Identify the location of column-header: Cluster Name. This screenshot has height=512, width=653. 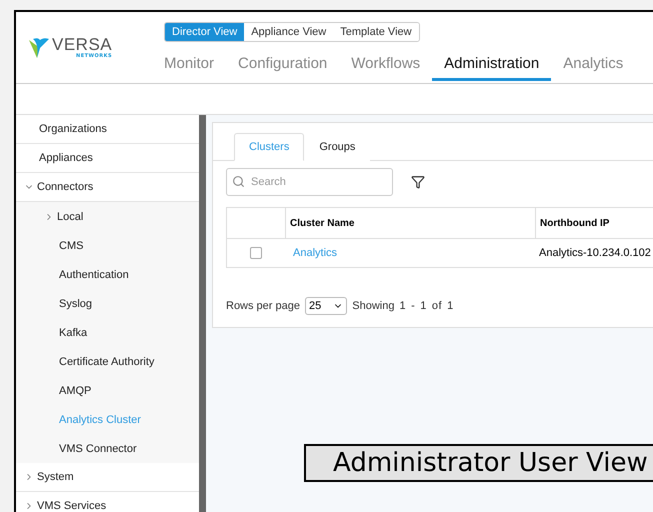
(410, 223).